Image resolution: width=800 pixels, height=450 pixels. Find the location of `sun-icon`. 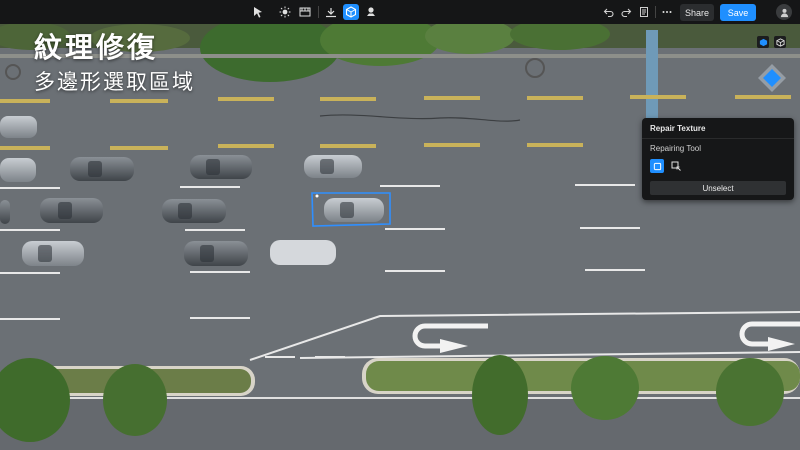

sun-icon is located at coordinates (285, 12).